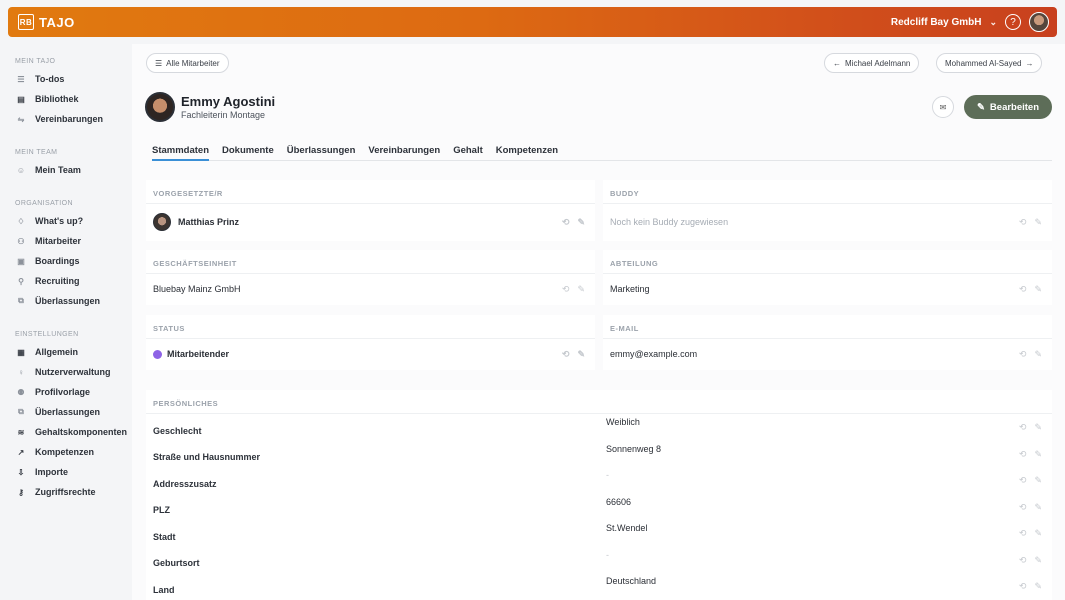 Image resolution: width=1065 pixels, height=600 pixels. What do you see at coordinates (21, 119) in the screenshot?
I see `handshake-icon: ⇋` at bounding box center [21, 119].